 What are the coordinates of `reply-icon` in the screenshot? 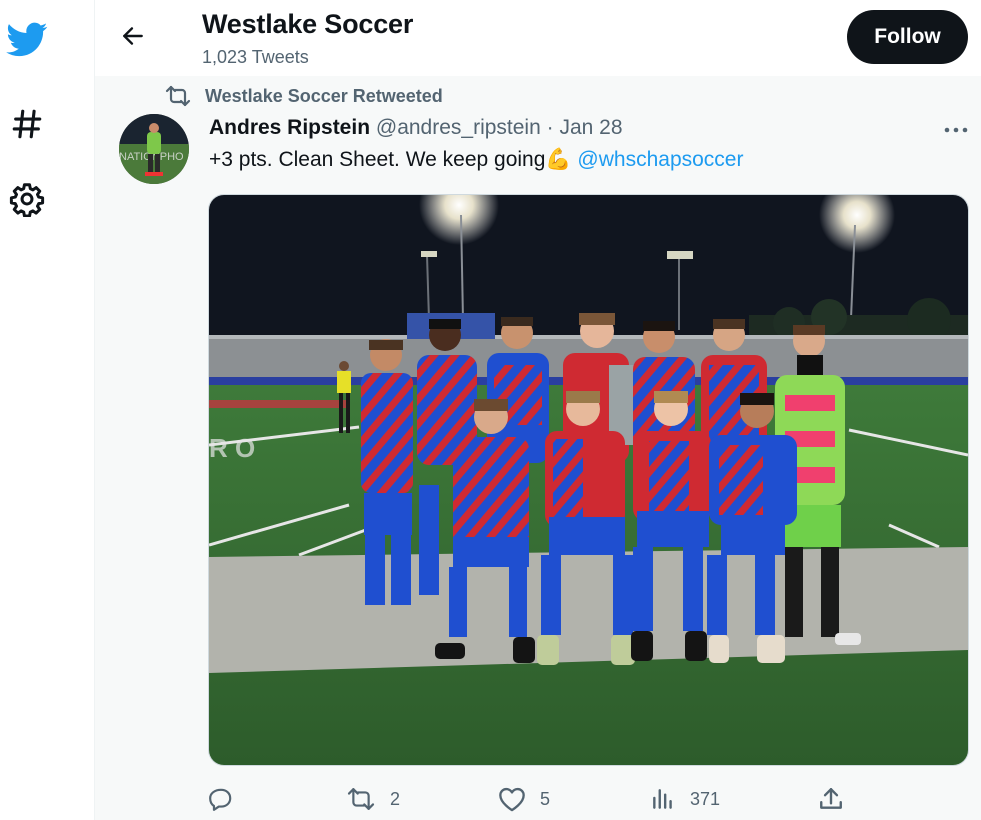 It's located at (220, 799).